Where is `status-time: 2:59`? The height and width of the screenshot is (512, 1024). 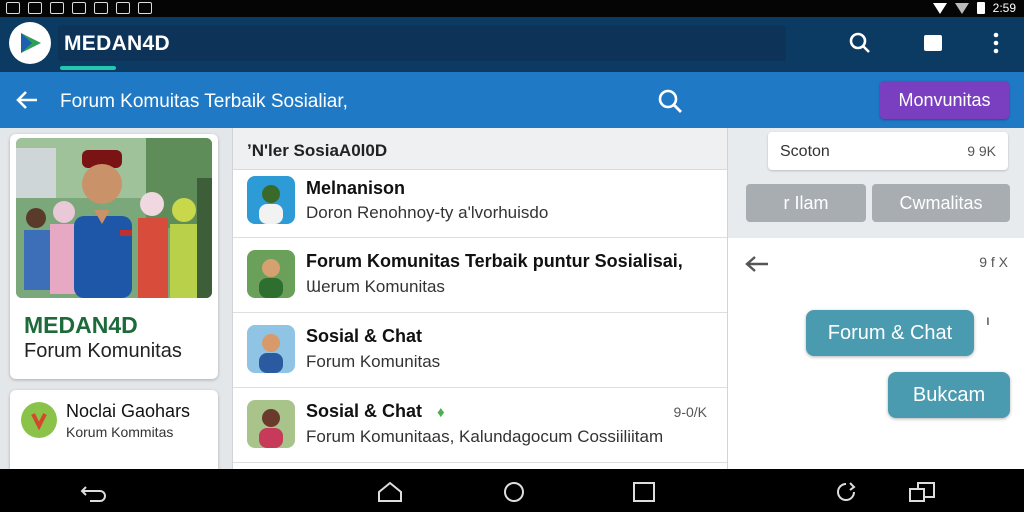 status-time: 2:59 is located at coordinates (1004, 8).